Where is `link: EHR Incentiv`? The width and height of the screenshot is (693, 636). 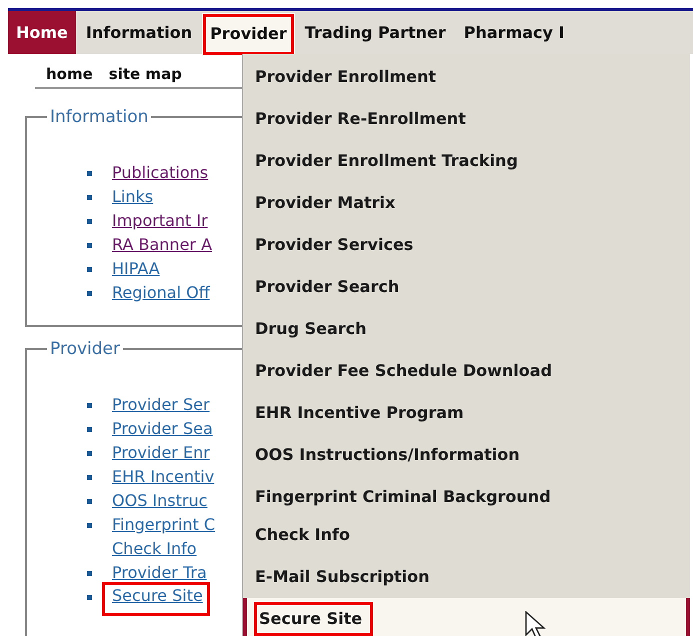
link: EHR Incentiv is located at coordinates (163, 476).